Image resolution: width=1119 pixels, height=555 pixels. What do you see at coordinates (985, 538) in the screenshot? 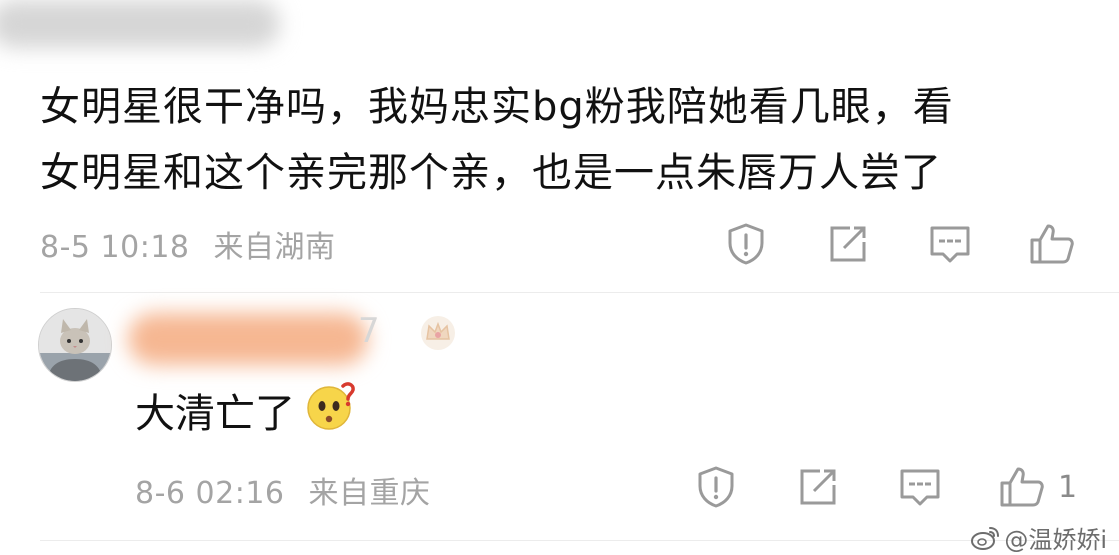
I see `weibo-logo-icon` at bounding box center [985, 538].